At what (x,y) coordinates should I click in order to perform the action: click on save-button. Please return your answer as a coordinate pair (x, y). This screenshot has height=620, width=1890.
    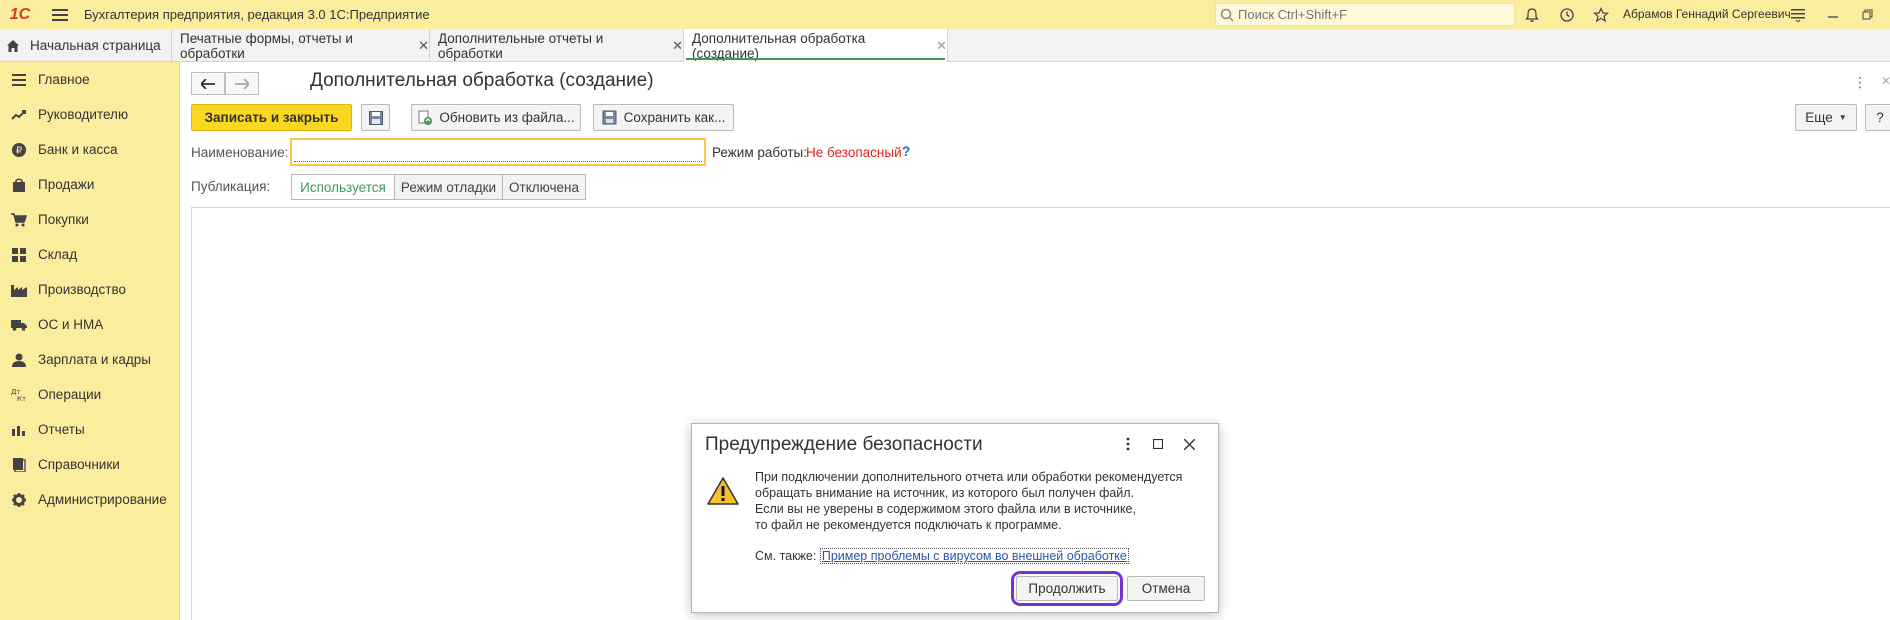
    Looking at the image, I should click on (375, 117).